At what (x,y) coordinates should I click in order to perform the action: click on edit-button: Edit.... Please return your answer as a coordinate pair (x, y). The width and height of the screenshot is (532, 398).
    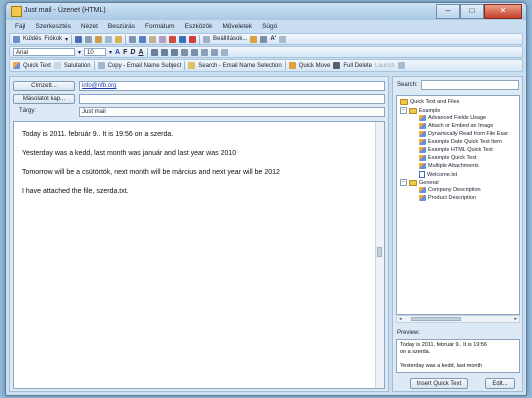
    Looking at the image, I should click on (500, 383).